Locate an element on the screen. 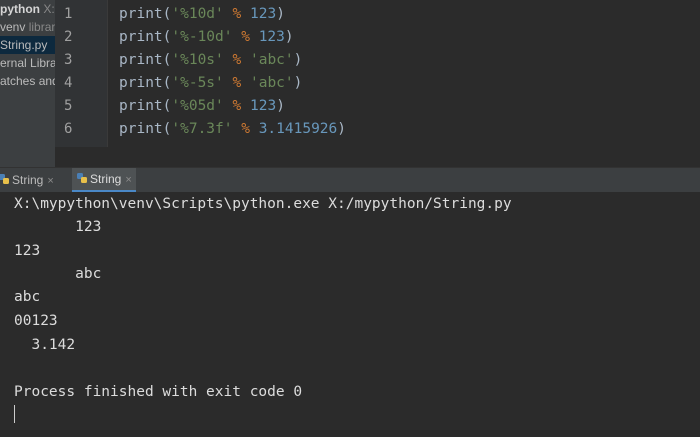 The width and height of the screenshot is (700, 437). console-line: Process finished with exit code 0 is located at coordinates (158, 392).